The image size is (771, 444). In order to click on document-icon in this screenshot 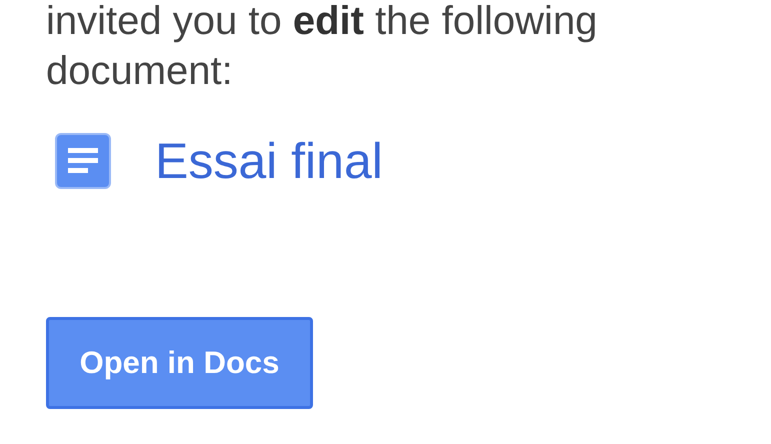, I will do `click(83, 161)`.